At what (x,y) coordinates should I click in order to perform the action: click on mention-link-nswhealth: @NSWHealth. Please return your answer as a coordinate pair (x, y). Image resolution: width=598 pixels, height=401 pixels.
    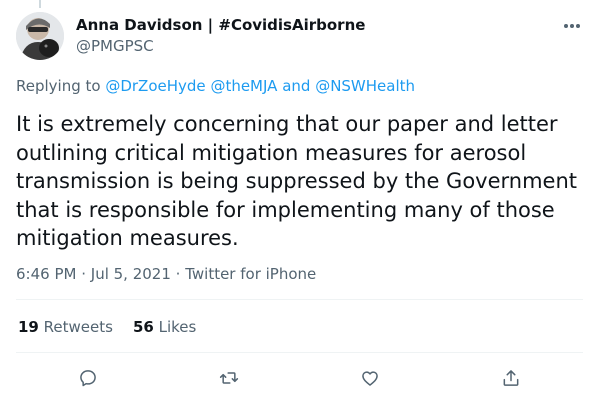
    Looking at the image, I should click on (365, 86).